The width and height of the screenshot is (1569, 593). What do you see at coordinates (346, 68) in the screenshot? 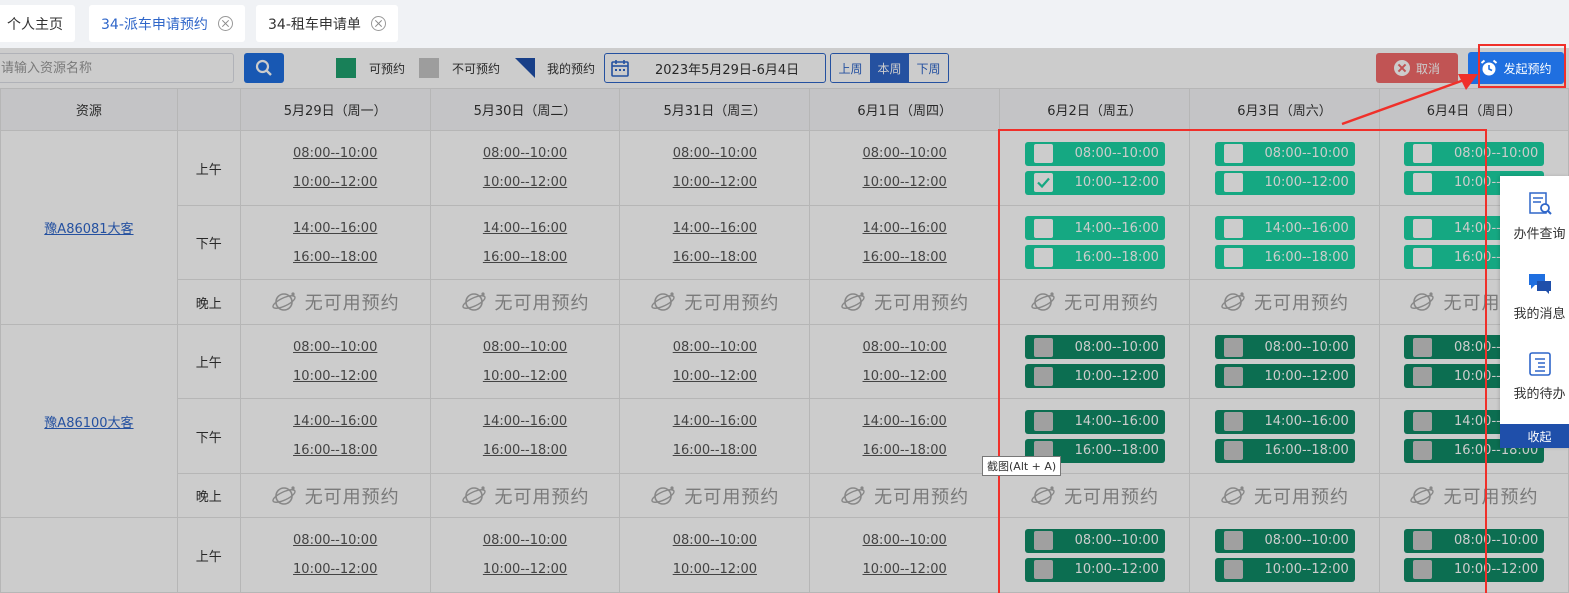
I see `available-swatch` at bounding box center [346, 68].